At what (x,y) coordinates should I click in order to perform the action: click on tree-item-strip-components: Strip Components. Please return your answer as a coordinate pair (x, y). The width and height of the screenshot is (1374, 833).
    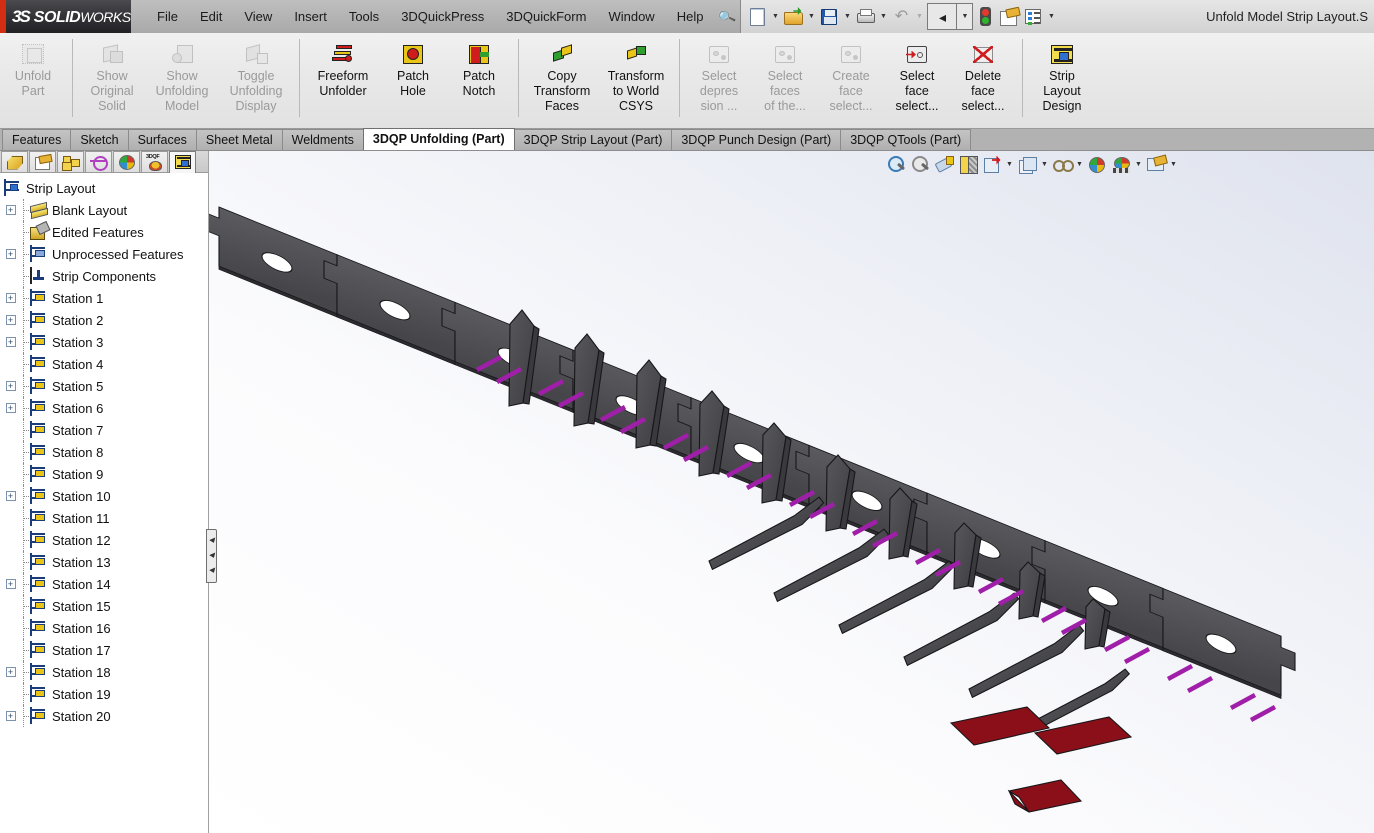
    Looking at the image, I should click on (104, 276).